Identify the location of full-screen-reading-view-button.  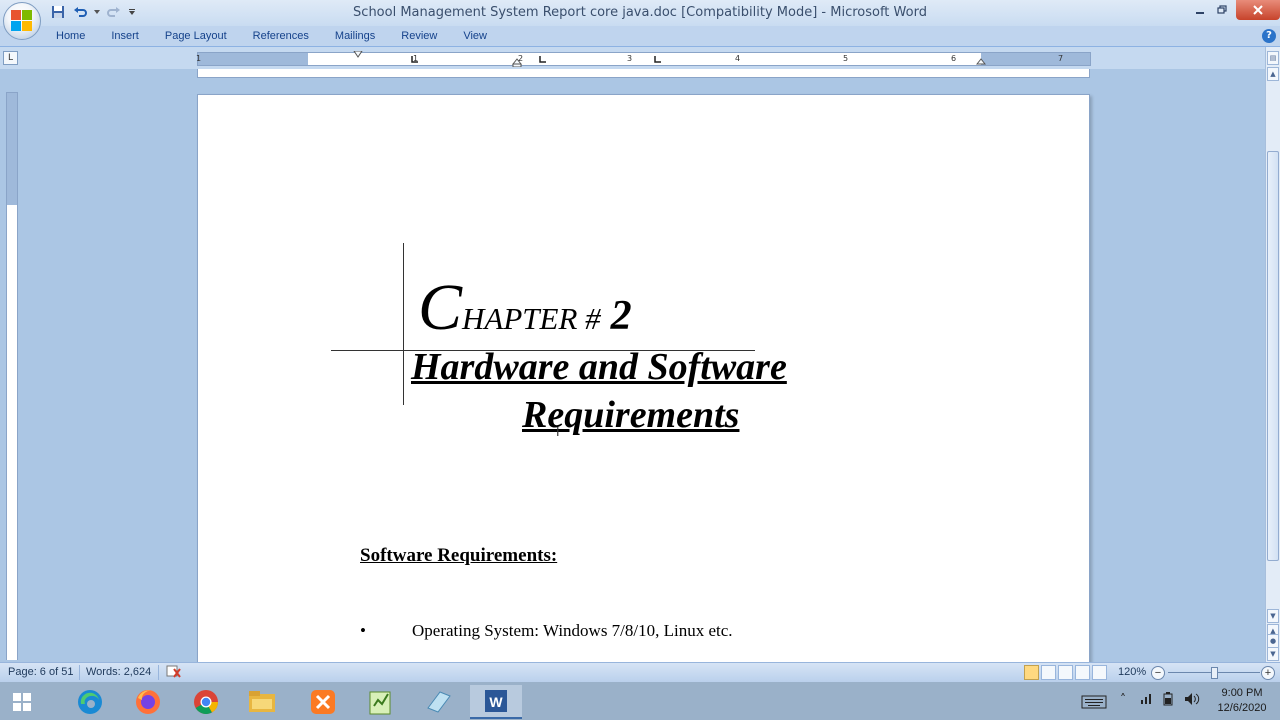
(1048, 672).